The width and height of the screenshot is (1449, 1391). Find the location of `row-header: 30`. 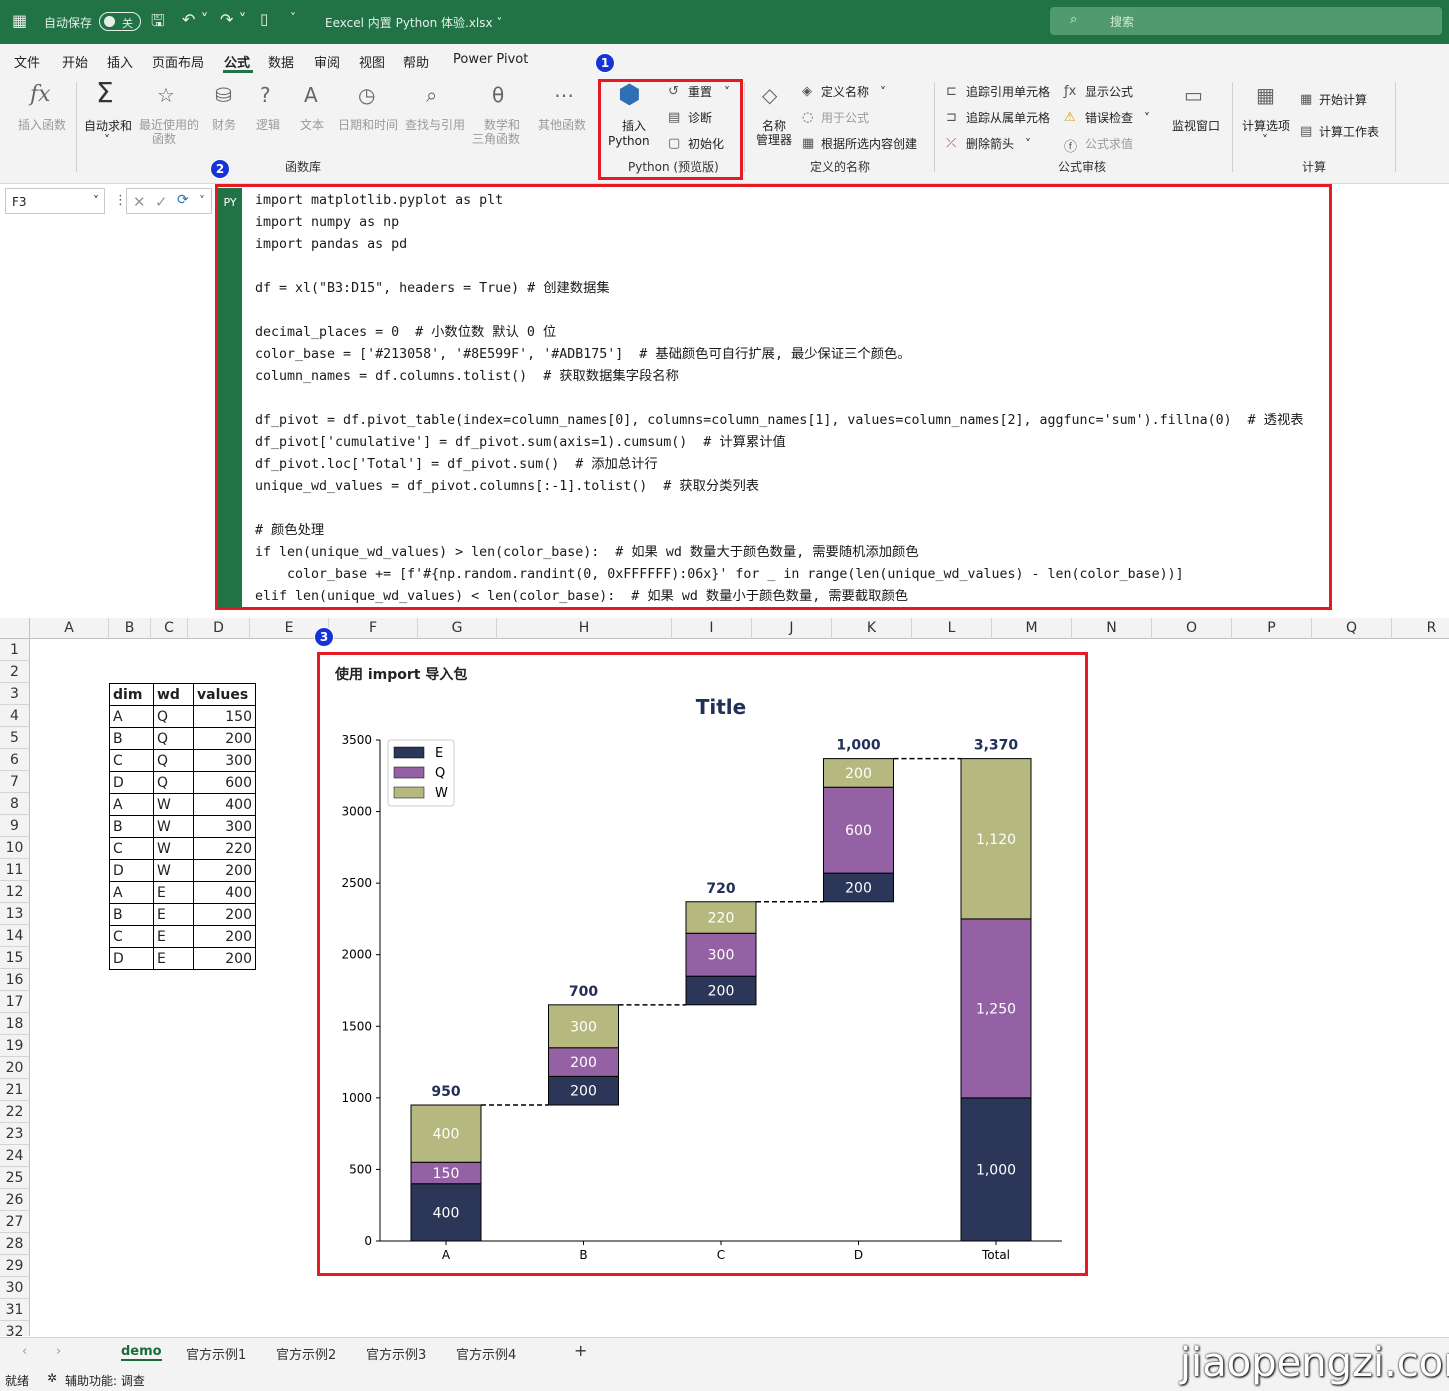

row-header: 30 is located at coordinates (15, 1288).